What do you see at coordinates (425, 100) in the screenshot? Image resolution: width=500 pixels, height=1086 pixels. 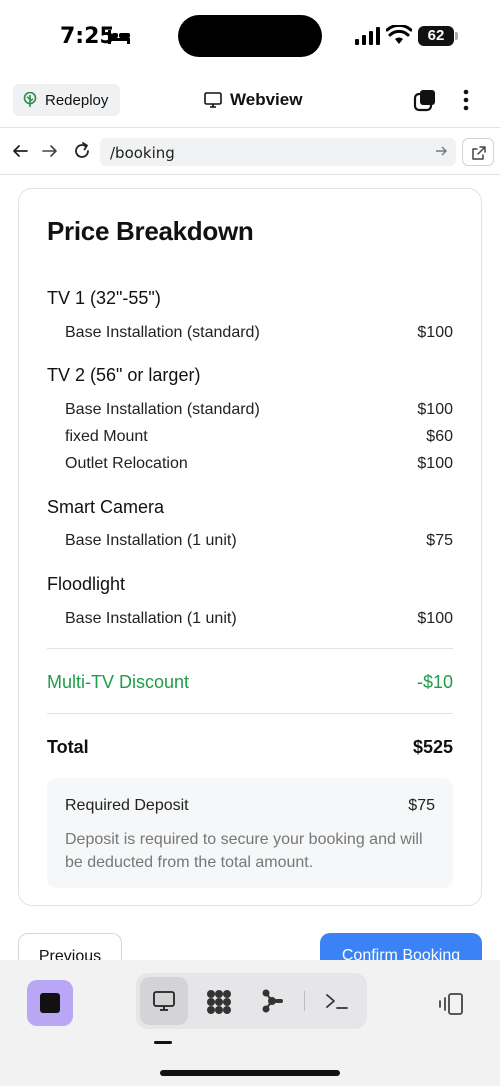 I see `copy-icon` at bounding box center [425, 100].